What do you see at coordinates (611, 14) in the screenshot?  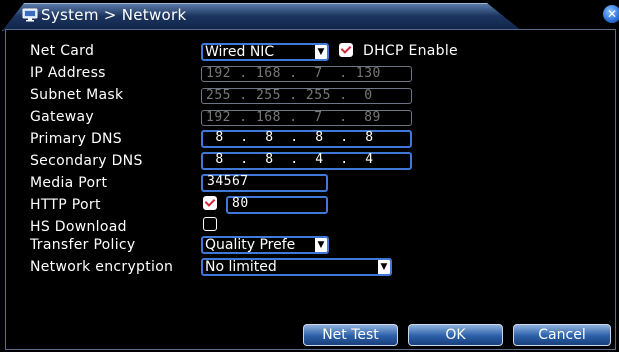 I see `close-icon: ✕` at bounding box center [611, 14].